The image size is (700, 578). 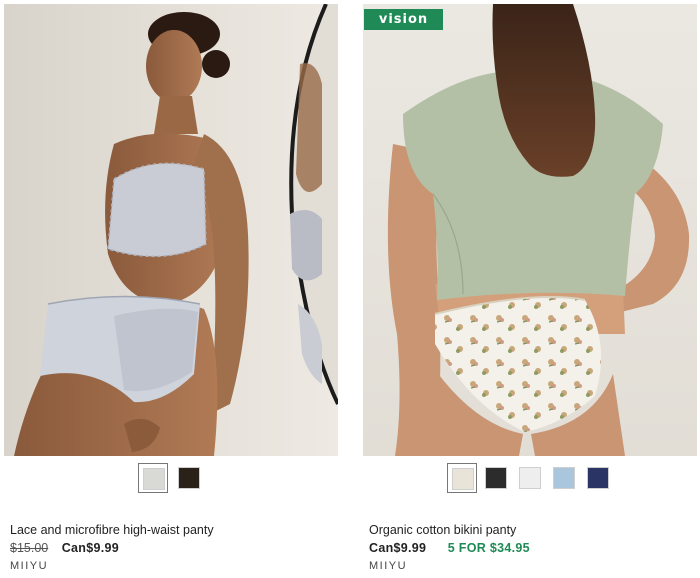 What do you see at coordinates (442, 530) in the screenshot?
I see `product-name: Organic cotton bikini panty` at bounding box center [442, 530].